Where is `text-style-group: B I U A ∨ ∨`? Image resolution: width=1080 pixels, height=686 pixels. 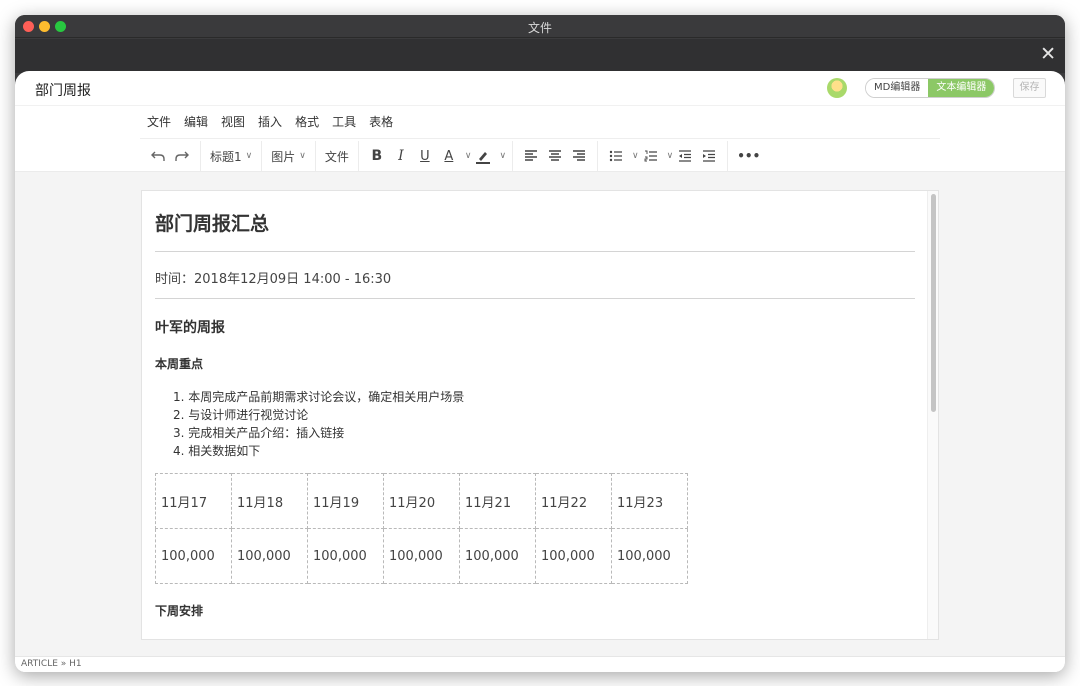 text-style-group: B I U A ∨ ∨ is located at coordinates (436, 156).